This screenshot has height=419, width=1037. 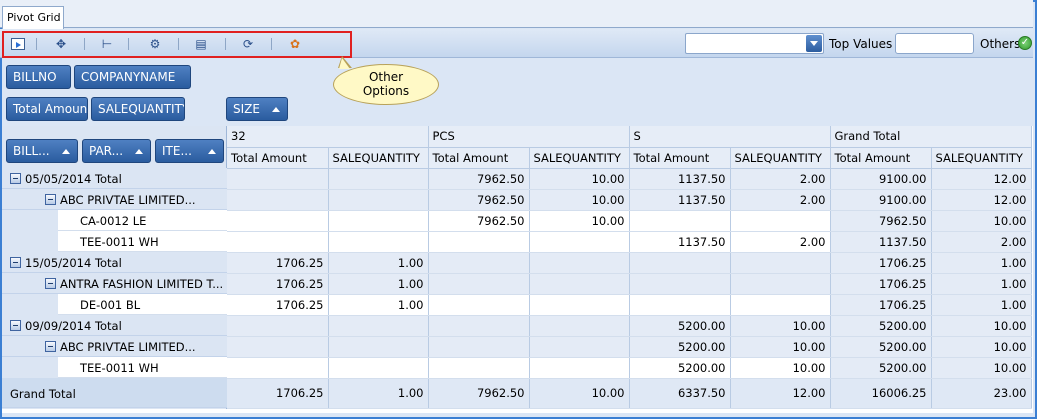 I want to click on column-group-header: PCS, so click(x=529, y=137).